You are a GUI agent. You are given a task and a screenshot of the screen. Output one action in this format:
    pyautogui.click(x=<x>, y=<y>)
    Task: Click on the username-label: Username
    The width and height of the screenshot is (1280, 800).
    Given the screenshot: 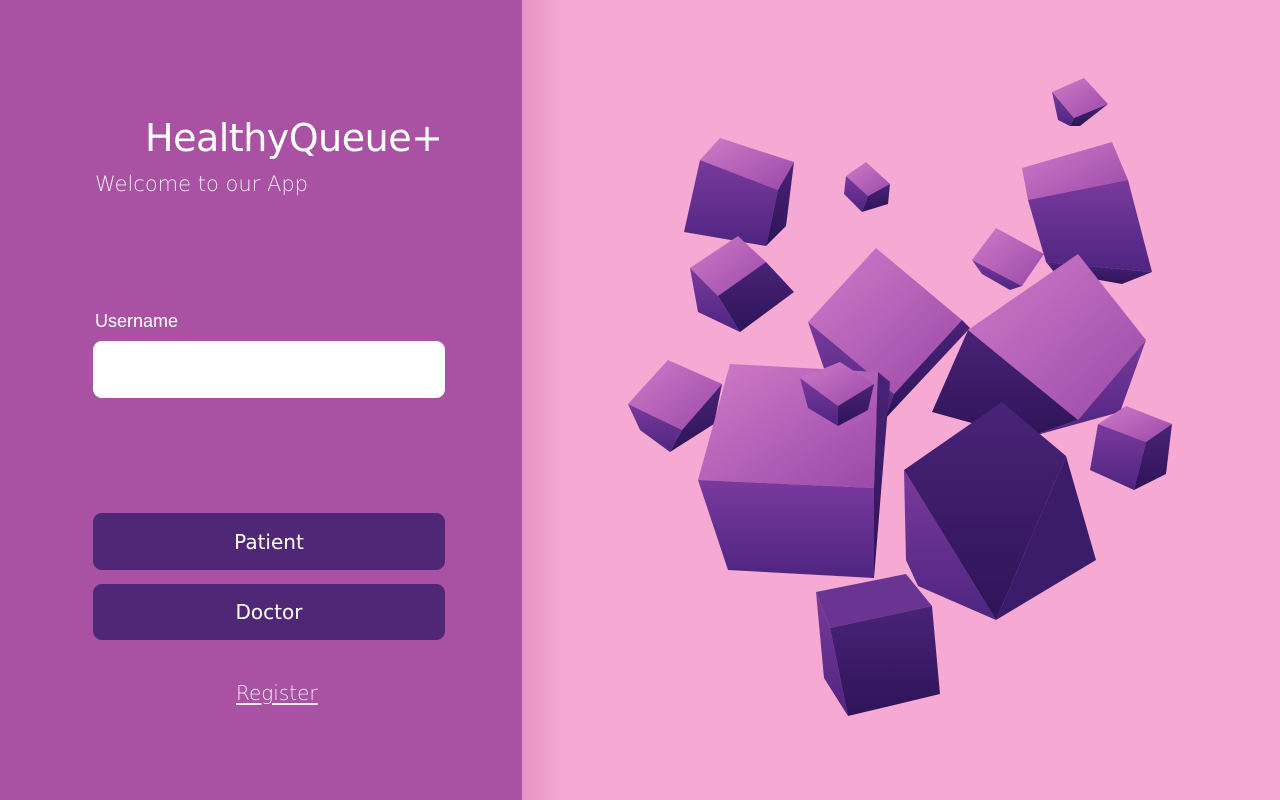 What is the action you would take?
    pyautogui.click(x=137, y=321)
    